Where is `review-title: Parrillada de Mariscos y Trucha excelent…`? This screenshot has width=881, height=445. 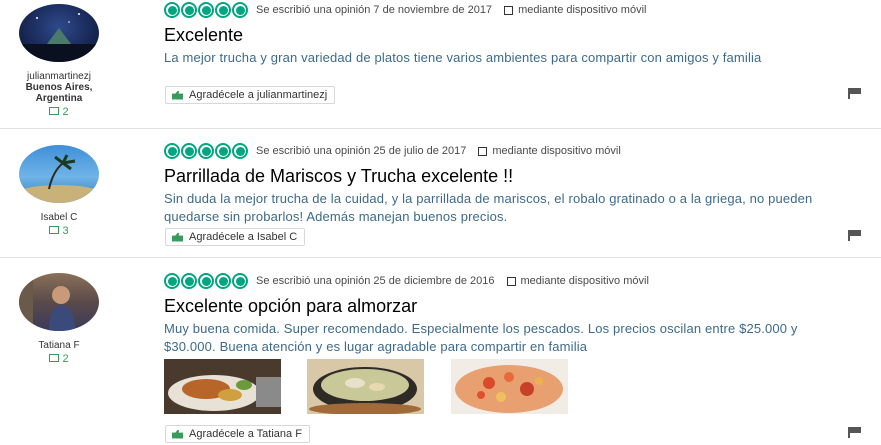
review-title: Parrillada de Mariscos y Trucha excelent… is located at coordinates (504, 176).